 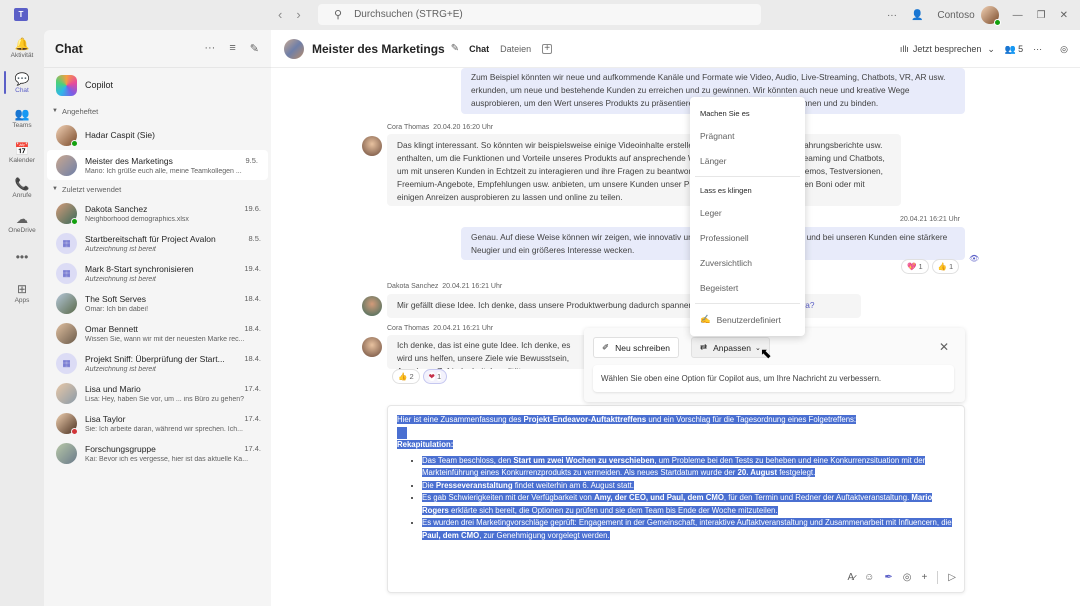 What do you see at coordinates (1020, 49) in the screenshot?
I see `participants-count: 5` at bounding box center [1020, 49].